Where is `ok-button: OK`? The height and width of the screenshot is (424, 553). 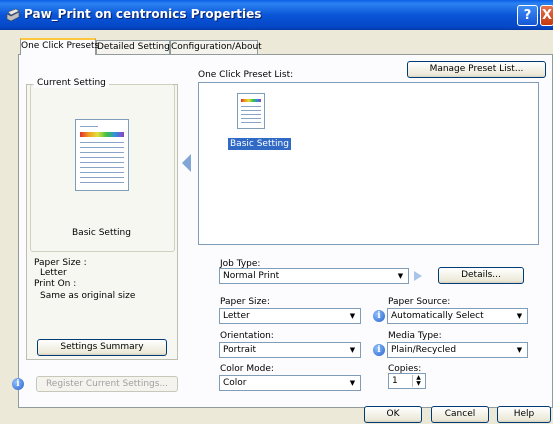 ok-button: OK is located at coordinates (393, 414).